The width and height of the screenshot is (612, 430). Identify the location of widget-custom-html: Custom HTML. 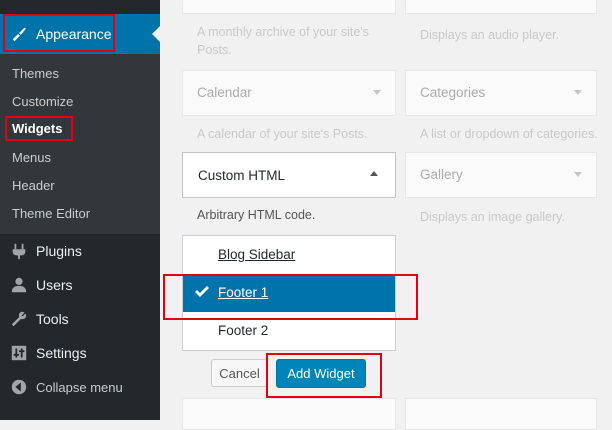
(289, 175).